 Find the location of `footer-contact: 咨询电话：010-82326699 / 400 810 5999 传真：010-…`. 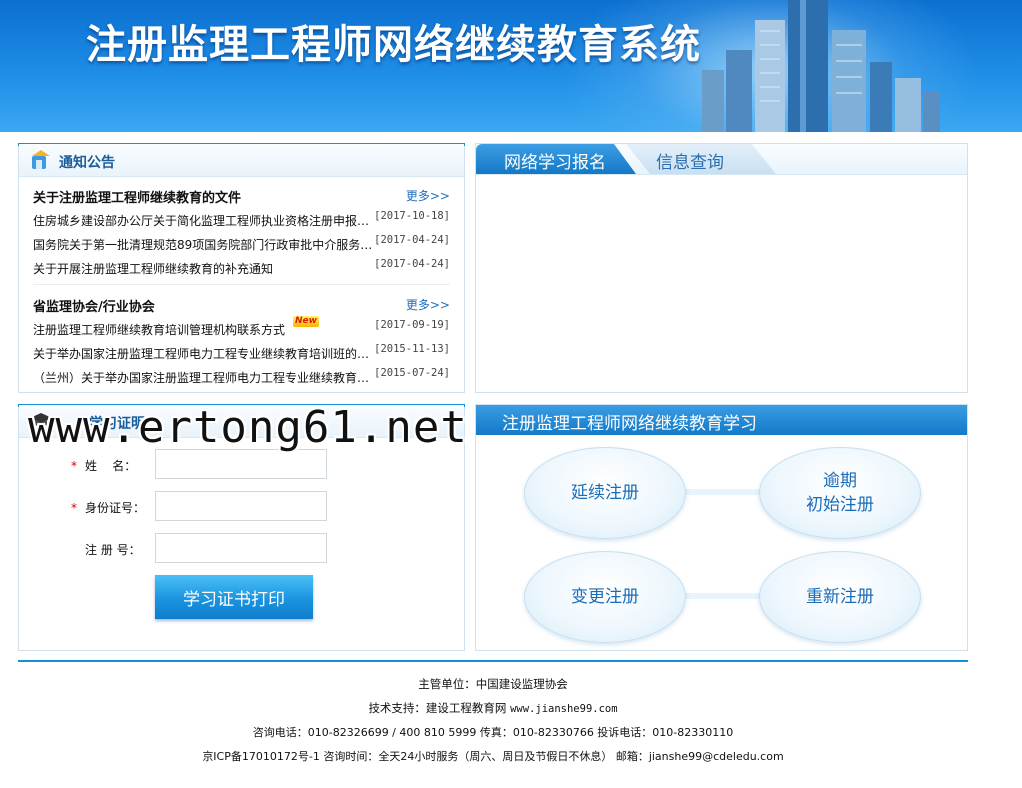

footer-contact: 咨询电话：010-82326699 / 400 810 5999 传真：010-… is located at coordinates (493, 732).